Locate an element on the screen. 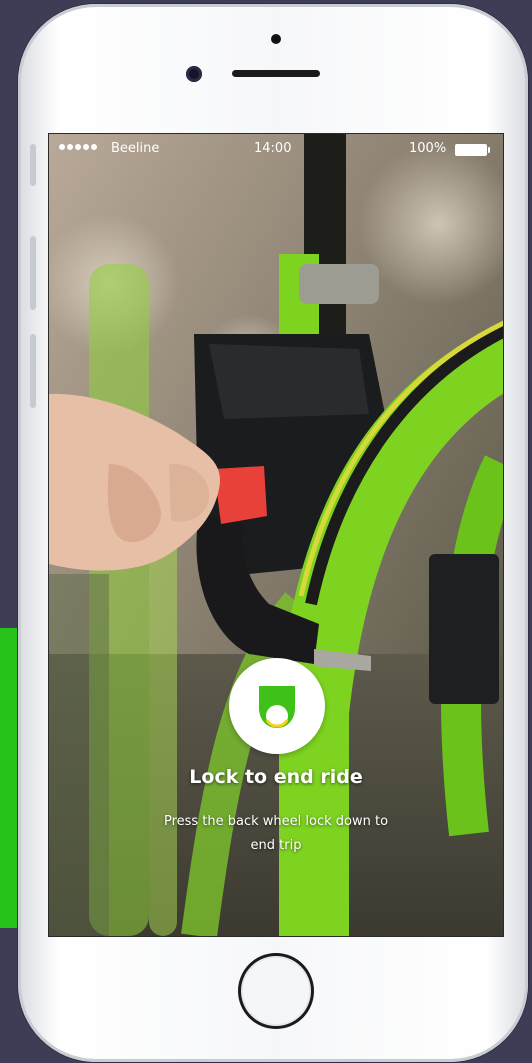 The image size is (532, 1063). green-accent-bar is located at coordinates (10, 778).